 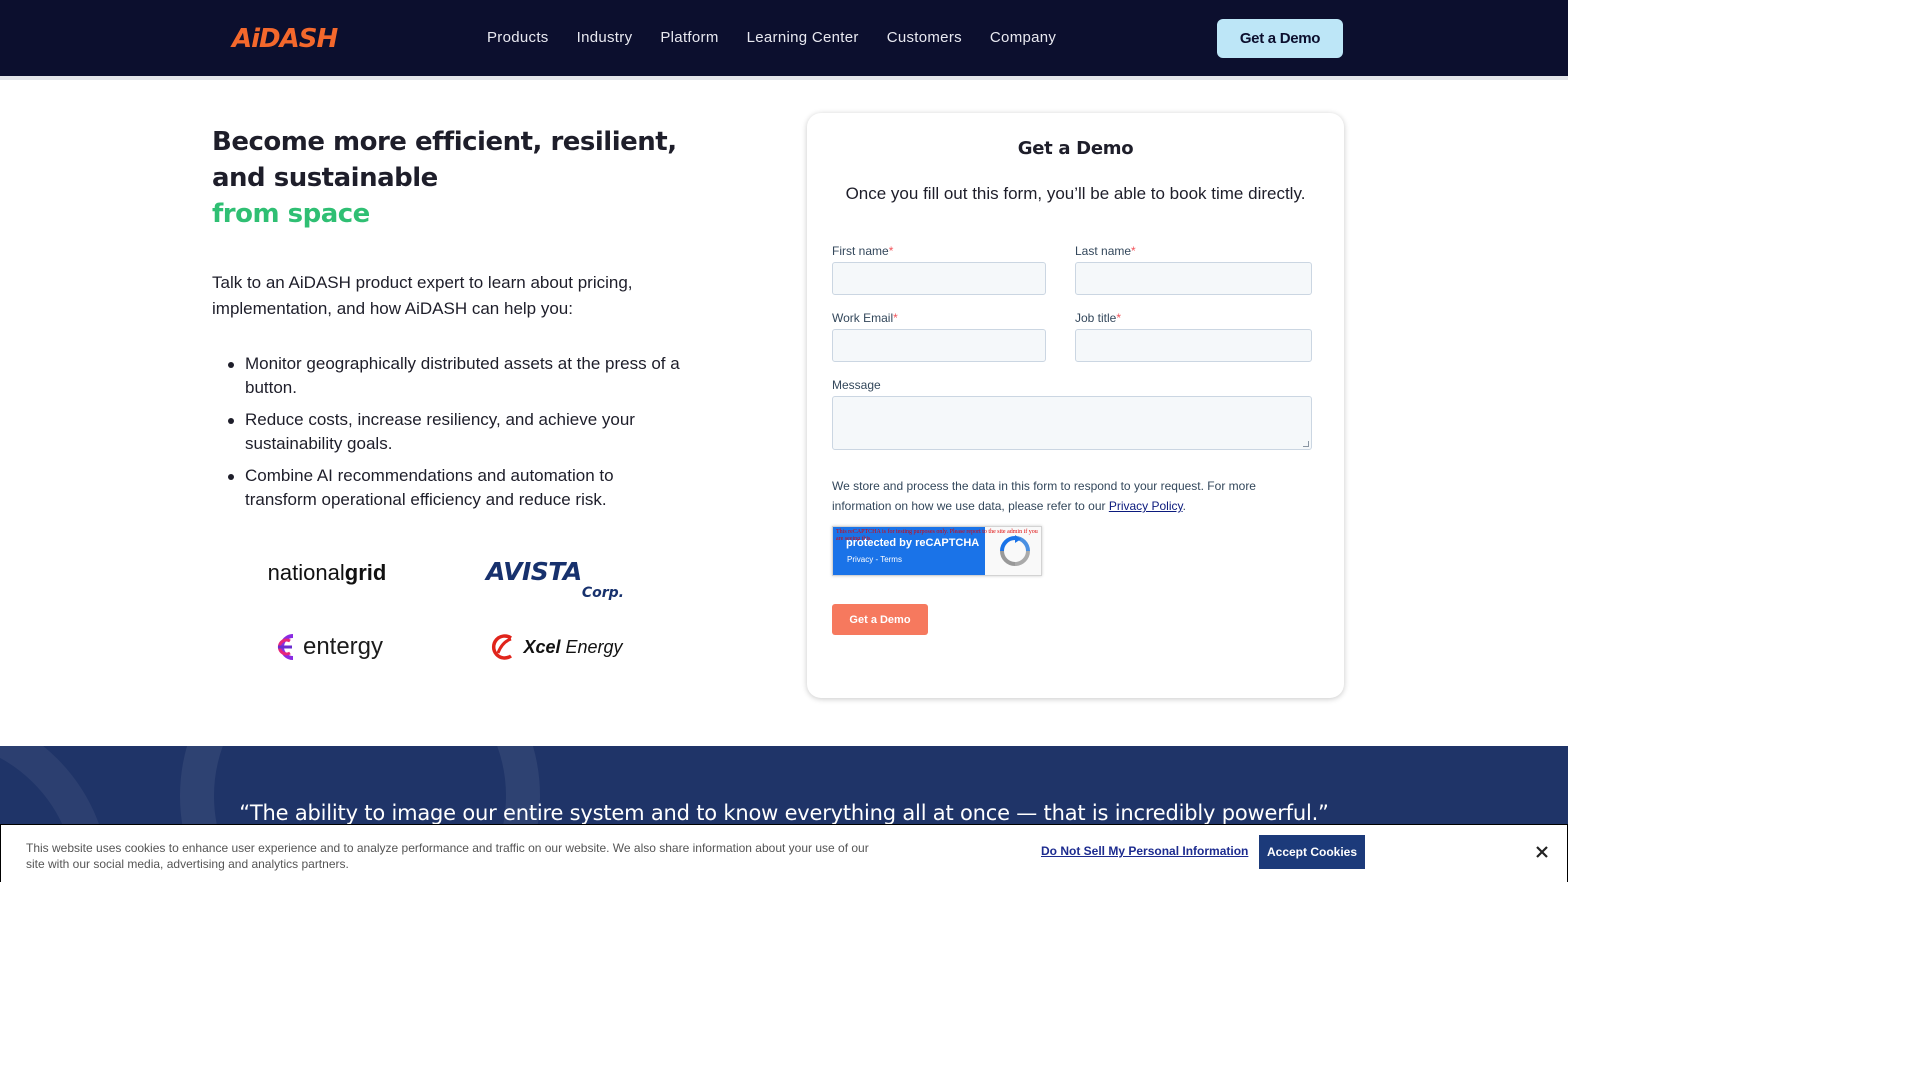 What do you see at coordinates (874, 559) in the screenshot?
I see `recaptcha-links: Privacy - Terms` at bounding box center [874, 559].